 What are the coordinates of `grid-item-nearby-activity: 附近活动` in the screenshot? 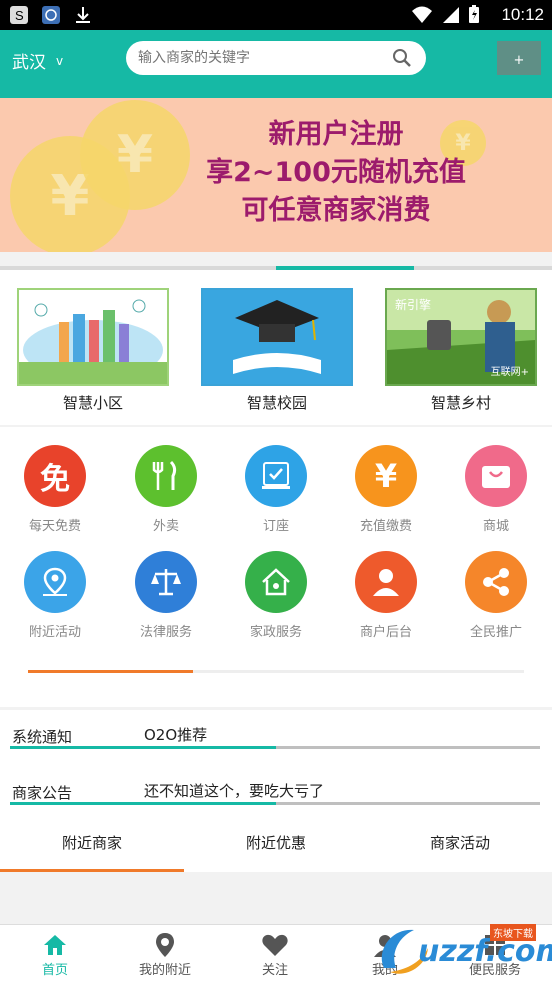 It's located at (55, 595).